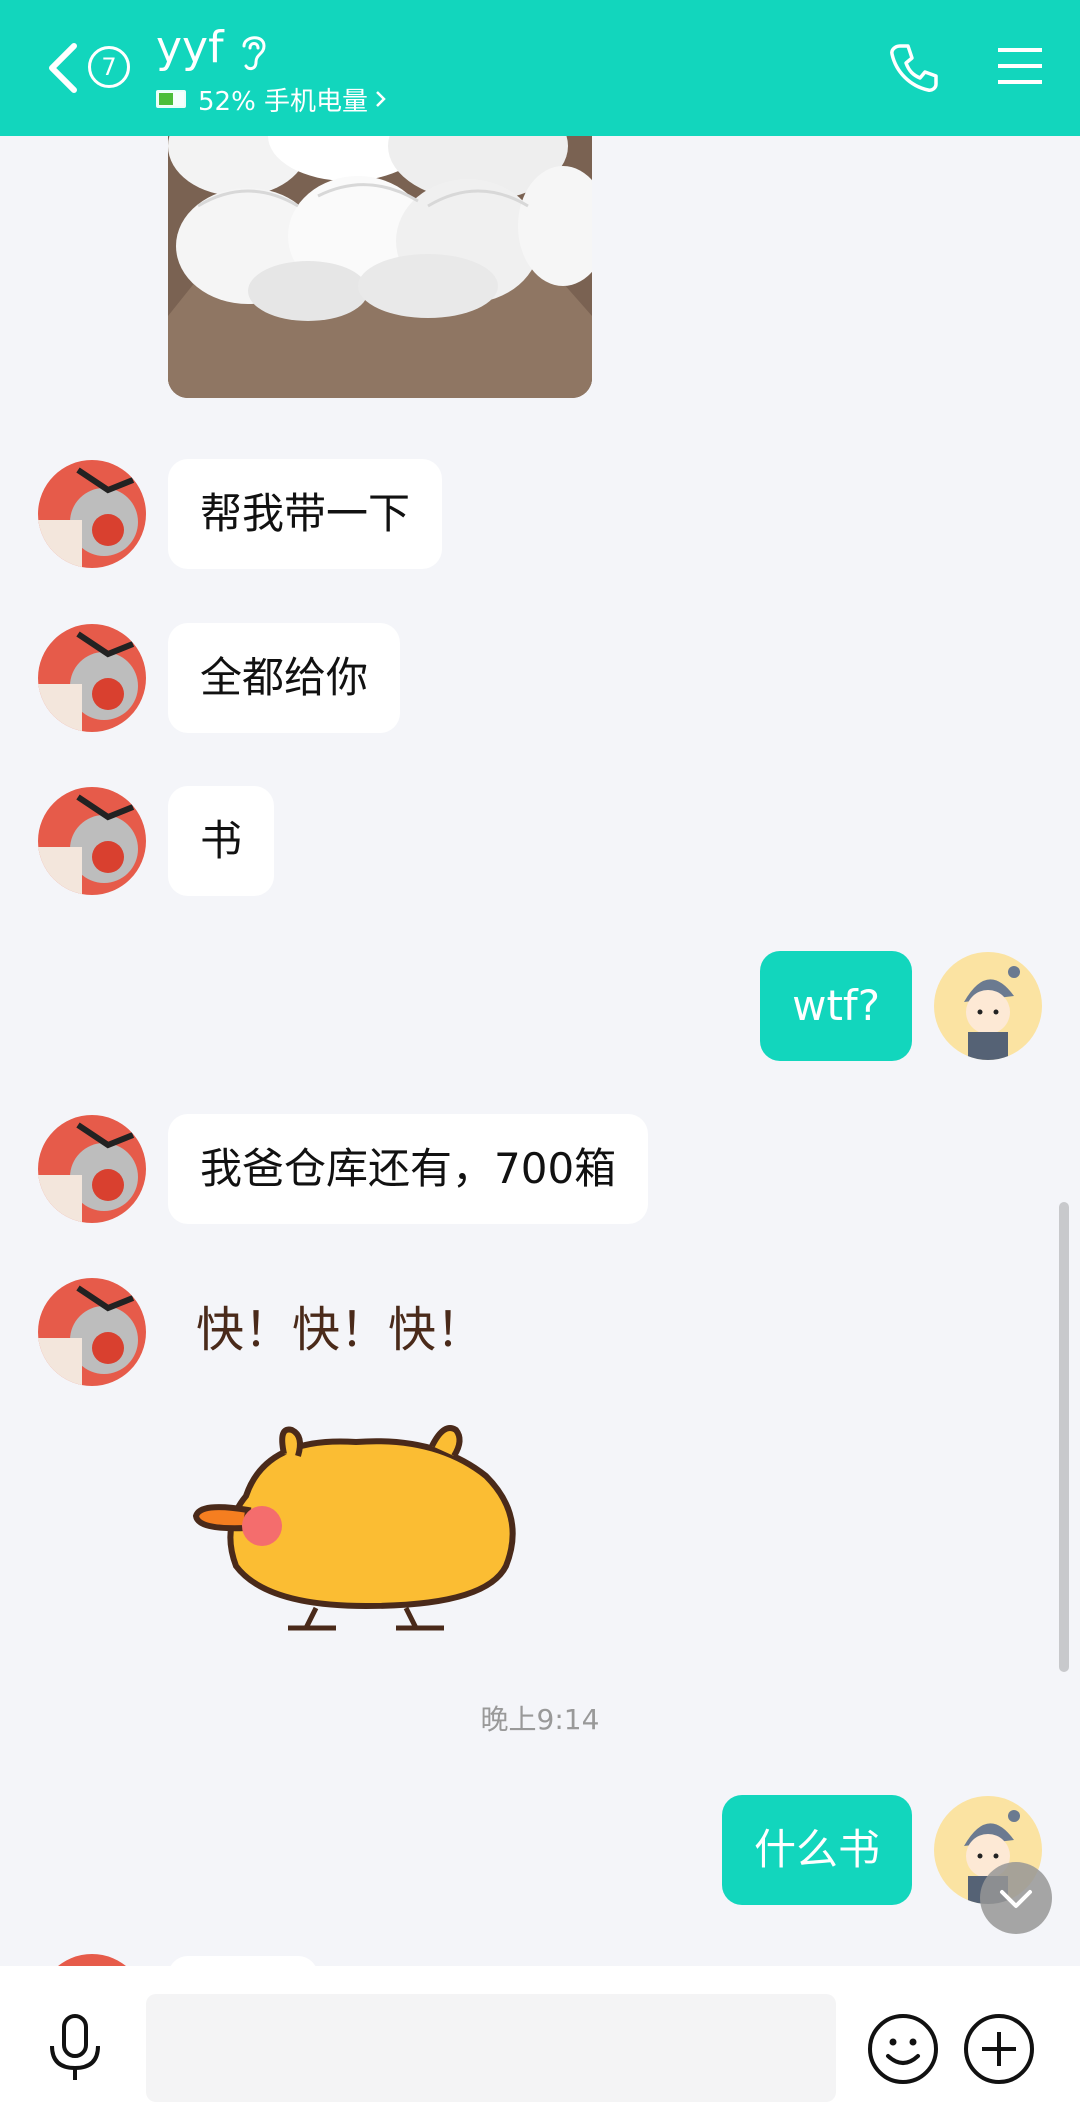  Describe the element at coordinates (540, 68) in the screenshot. I see `chat-header: 7 yyf 52% 手机电量` at that location.